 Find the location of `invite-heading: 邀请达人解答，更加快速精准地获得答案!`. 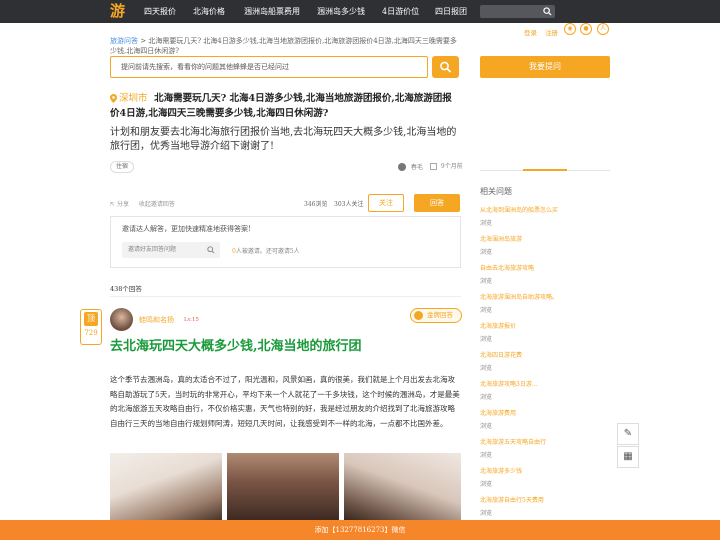

invite-heading: 邀请达人解答，更加快速精准地获得答案! is located at coordinates (186, 229).